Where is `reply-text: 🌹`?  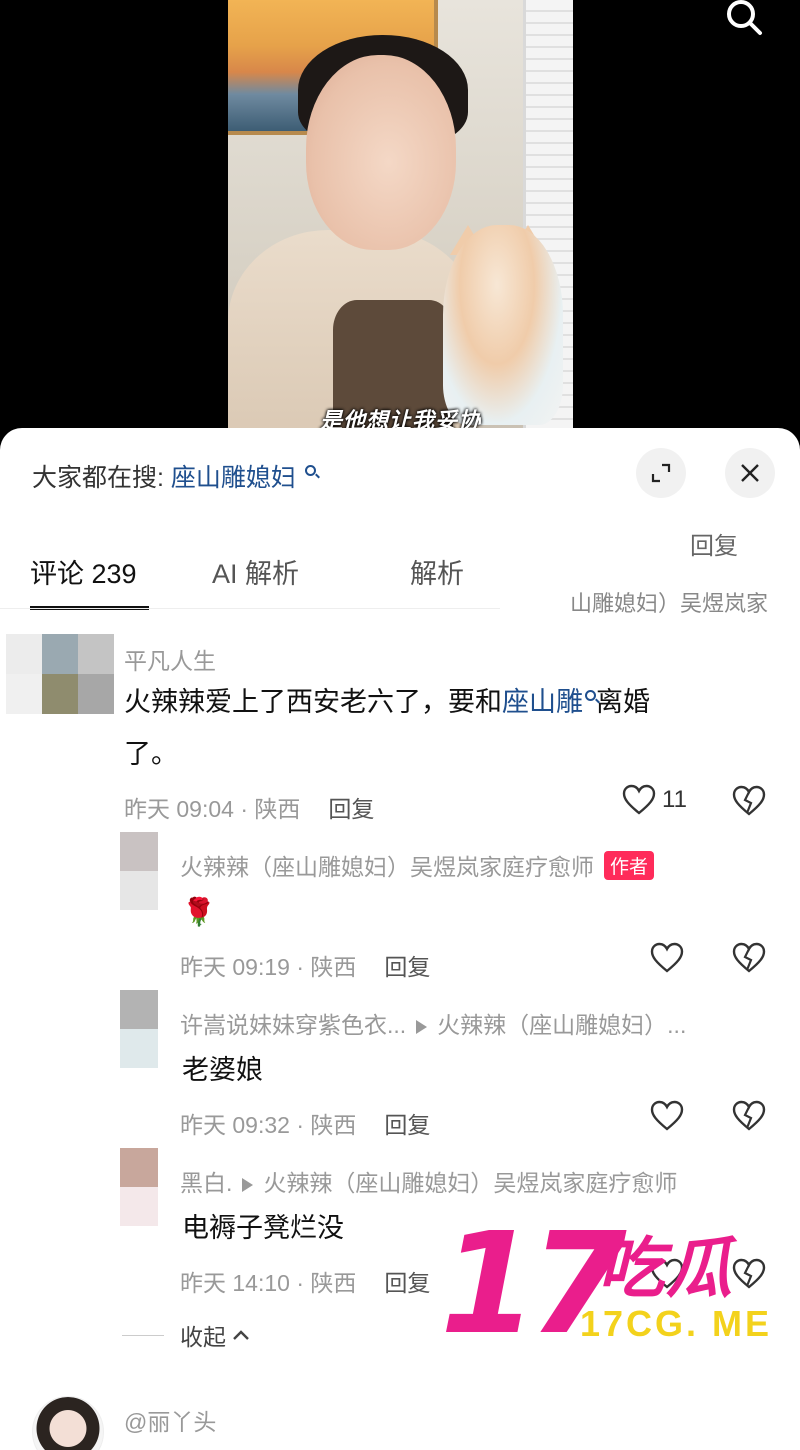
reply-text: 🌹 is located at coordinates (199, 912).